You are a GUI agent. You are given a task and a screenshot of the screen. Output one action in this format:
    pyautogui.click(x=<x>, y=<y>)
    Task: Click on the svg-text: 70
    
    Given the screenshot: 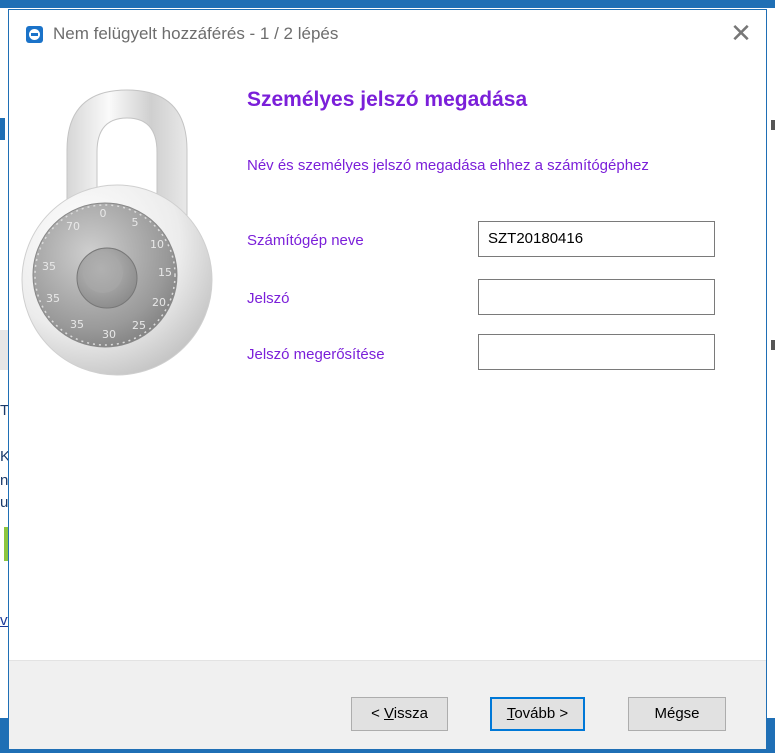 What is the action you would take?
    pyautogui.click(x=73, y=226)
    